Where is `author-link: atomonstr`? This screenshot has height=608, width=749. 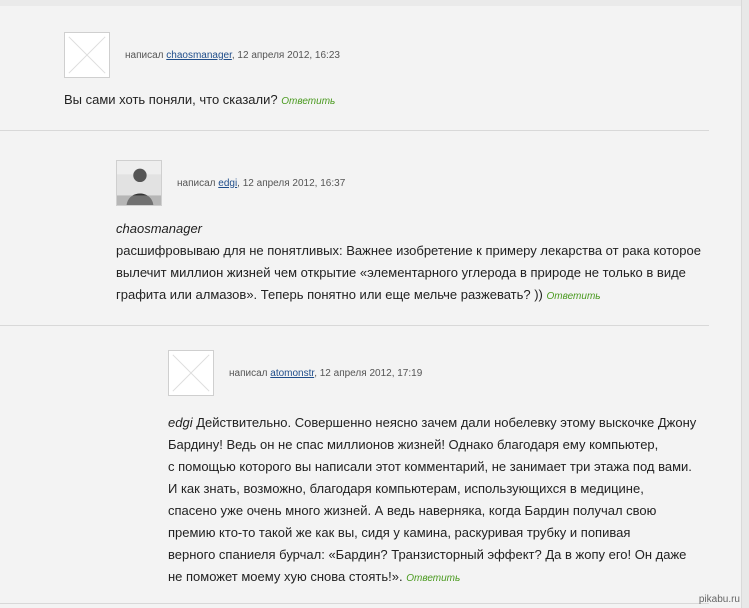
author-link: atomonstr is located at coordinates (292, 373).